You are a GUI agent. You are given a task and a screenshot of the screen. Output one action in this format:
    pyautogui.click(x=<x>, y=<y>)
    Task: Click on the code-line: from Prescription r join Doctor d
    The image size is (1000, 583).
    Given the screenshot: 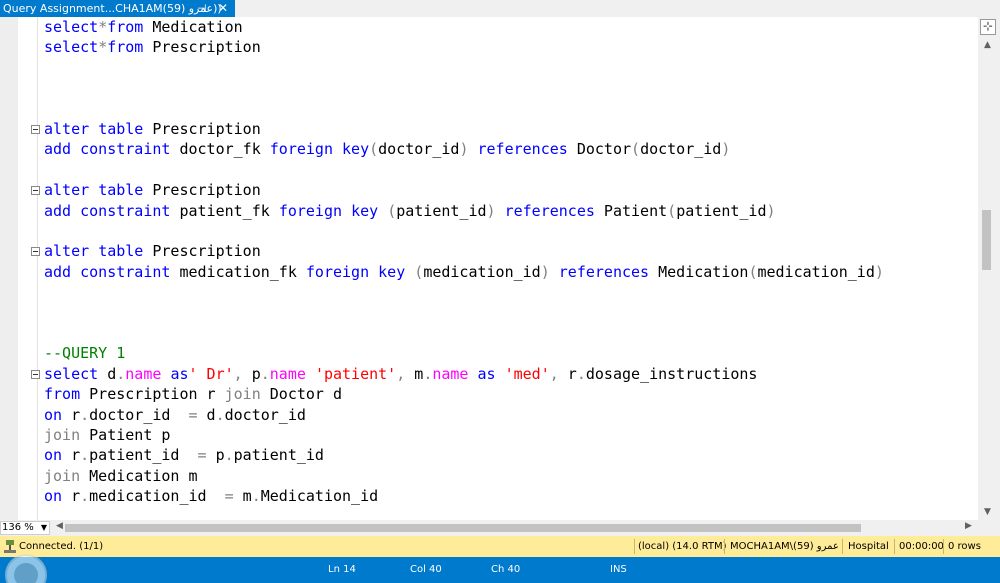 What is the action you would take?
    pyautogui.click(x=193, y=394)
    